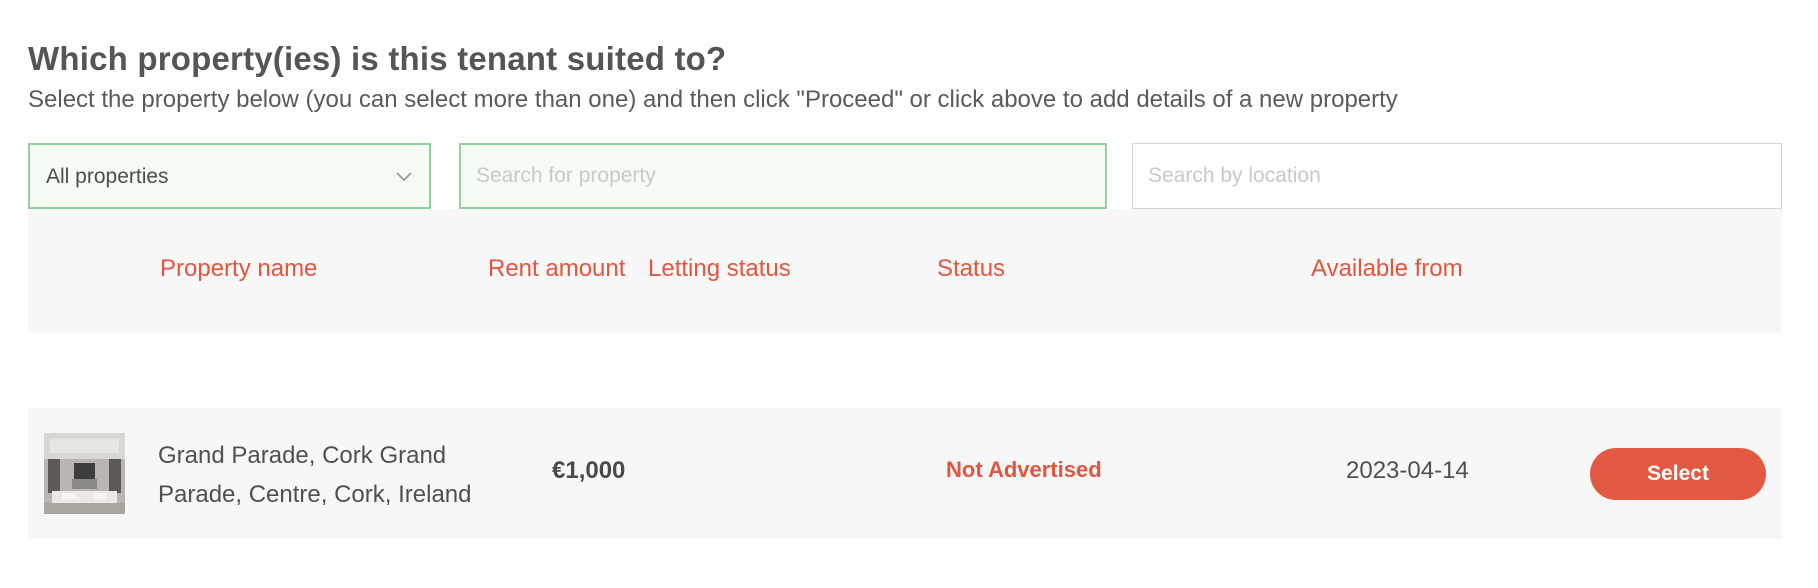  I want to click on property-type-select-value: All properties, so click(107, 176).